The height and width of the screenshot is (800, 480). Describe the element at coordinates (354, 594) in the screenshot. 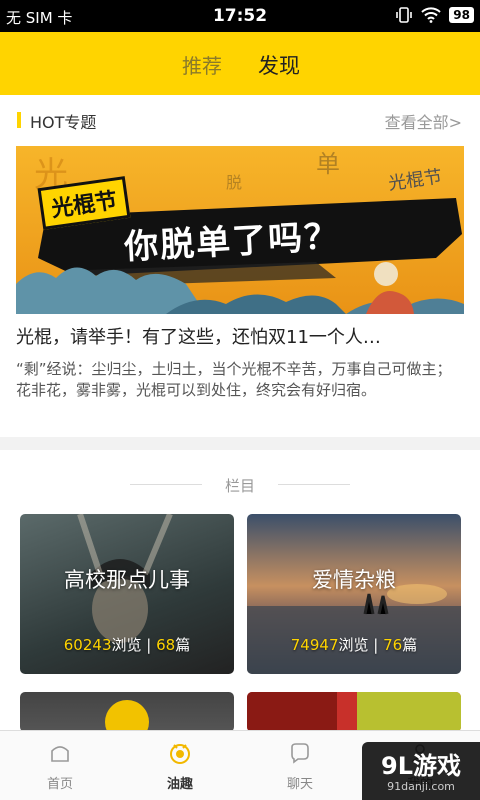

I see `column-card-love: 爱情杂粮 74947浏览 | 76篇` at that location.